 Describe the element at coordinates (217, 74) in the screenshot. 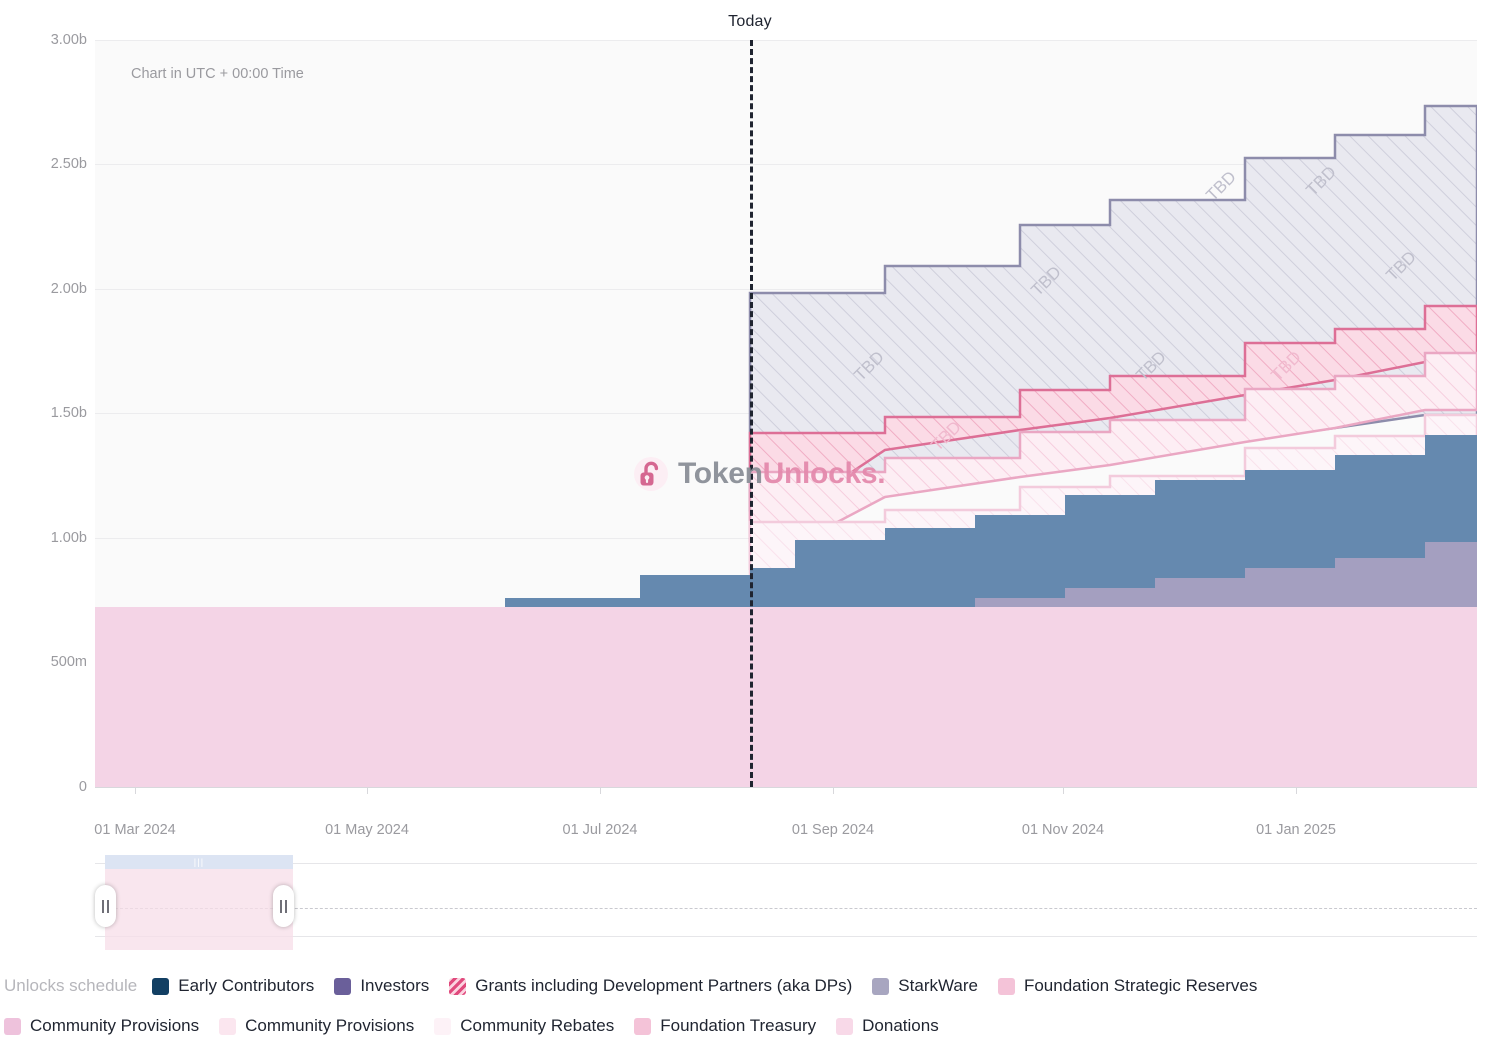

I see `utc-note: Chart in UTC + 00:00 Time` at that location.